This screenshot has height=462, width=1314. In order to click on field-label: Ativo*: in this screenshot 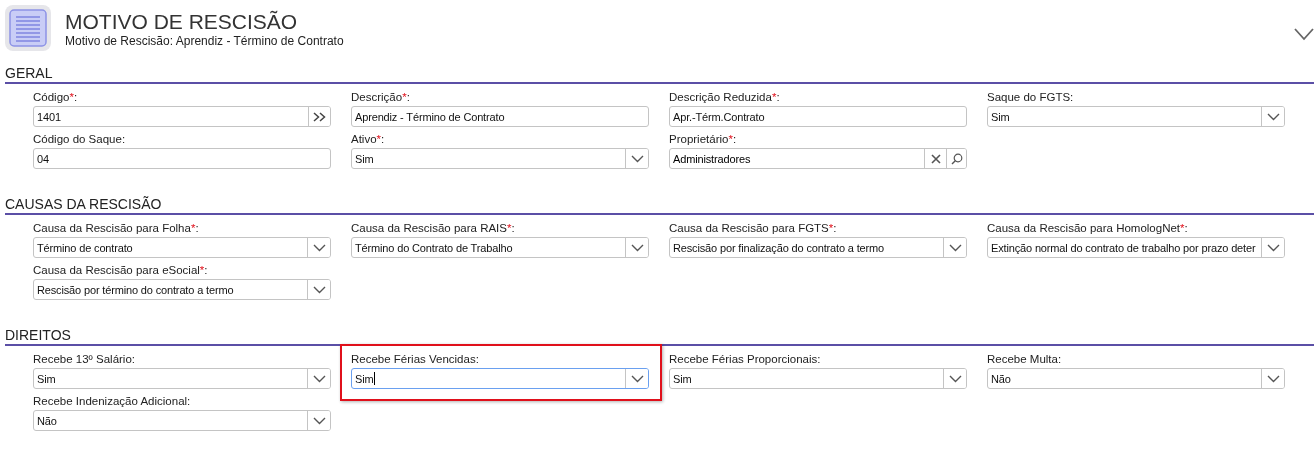, I will do `click(368, 139)`.